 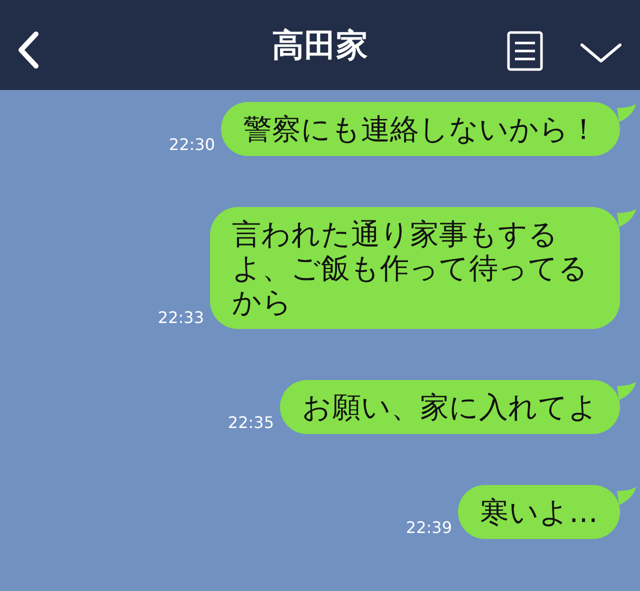 What do you see at coordinates (420, 129) in the screenshot?
I see `message-bubble: 警察にも連絡しないから！` at bounding box center [420, 129].